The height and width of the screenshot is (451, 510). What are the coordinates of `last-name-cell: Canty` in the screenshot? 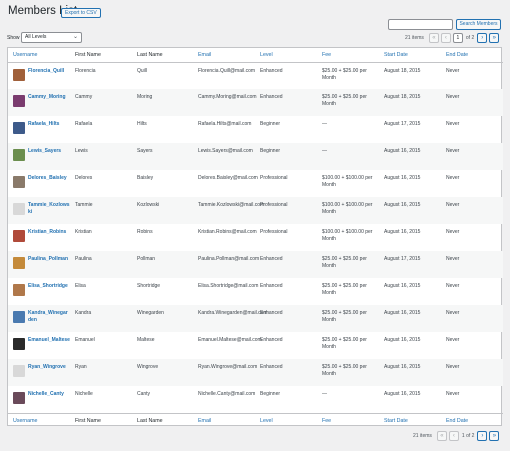 It's located at (144, 394).